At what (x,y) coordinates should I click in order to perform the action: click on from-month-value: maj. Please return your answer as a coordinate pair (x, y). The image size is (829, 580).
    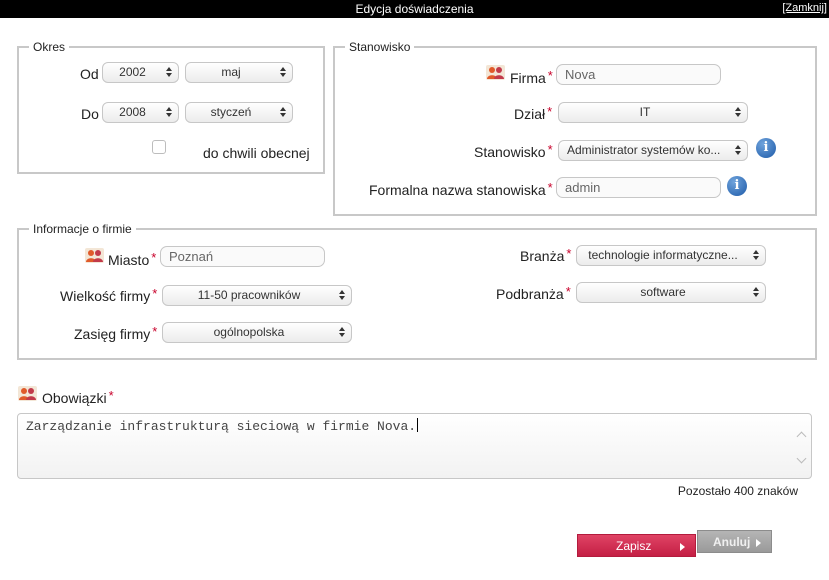
    Looking at the image, I should click on (231, 72).